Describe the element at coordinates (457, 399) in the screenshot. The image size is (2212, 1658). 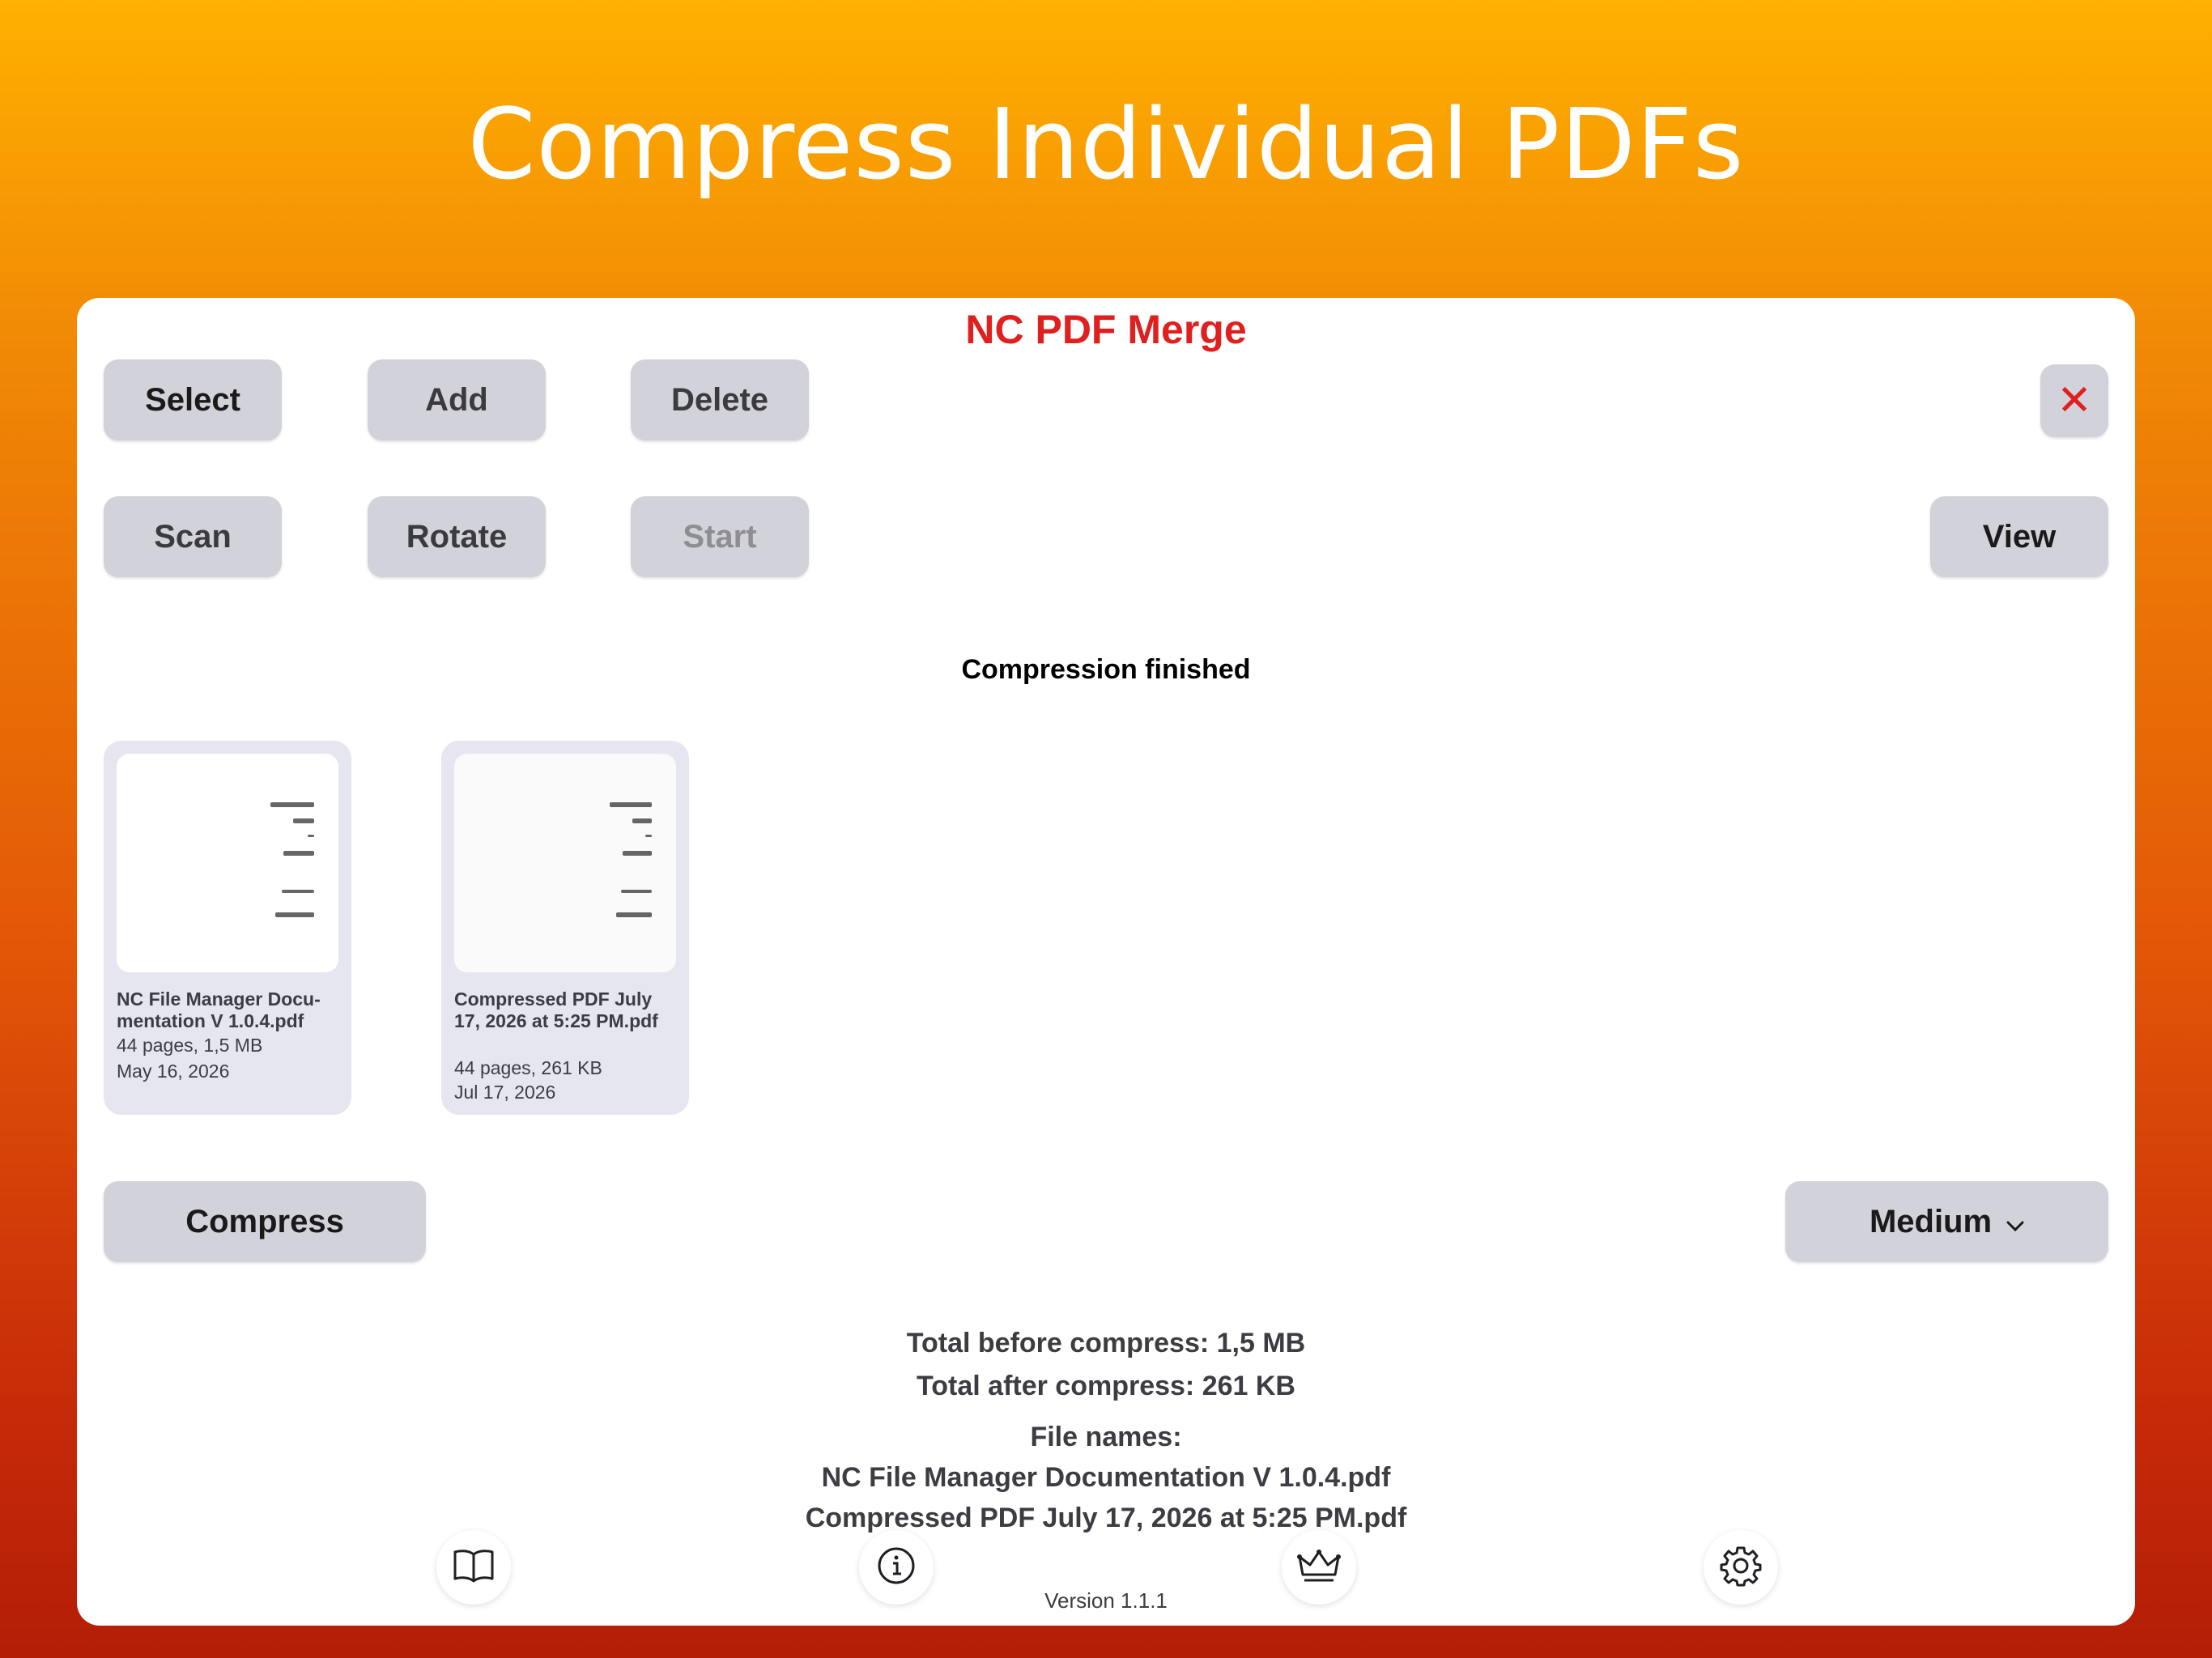
I see `add-button: Add` at that location.